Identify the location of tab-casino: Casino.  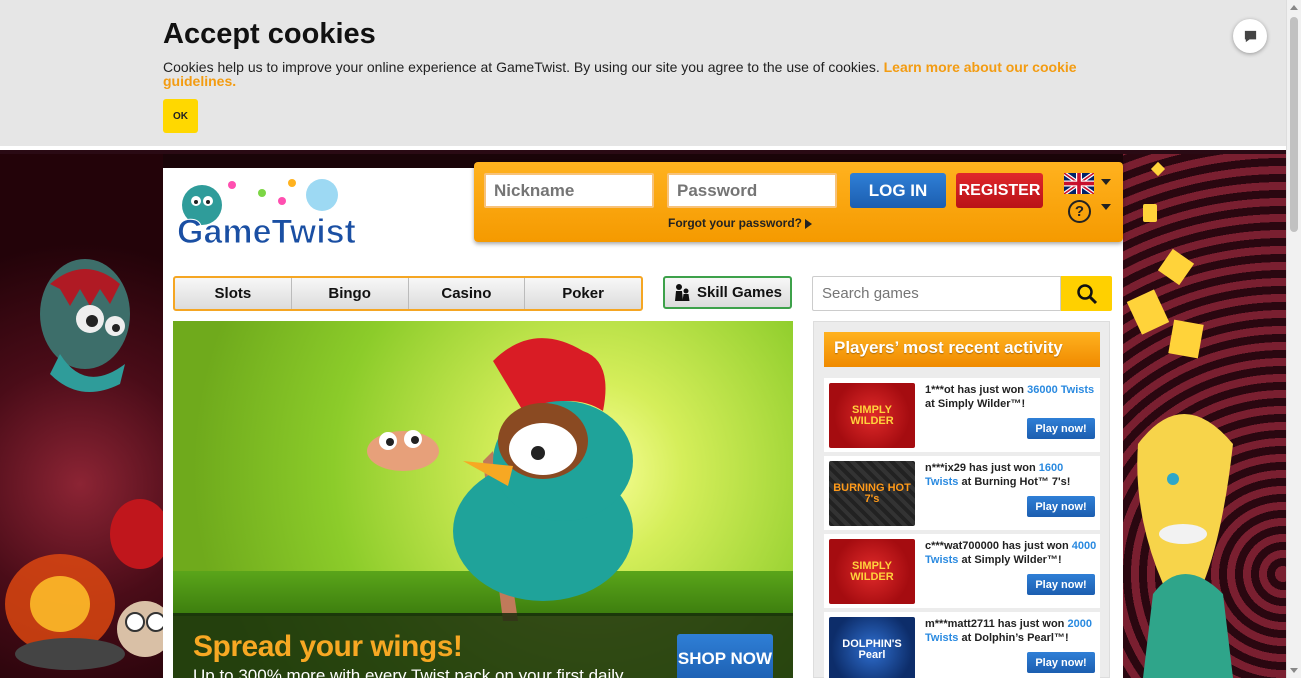
(467, 293).